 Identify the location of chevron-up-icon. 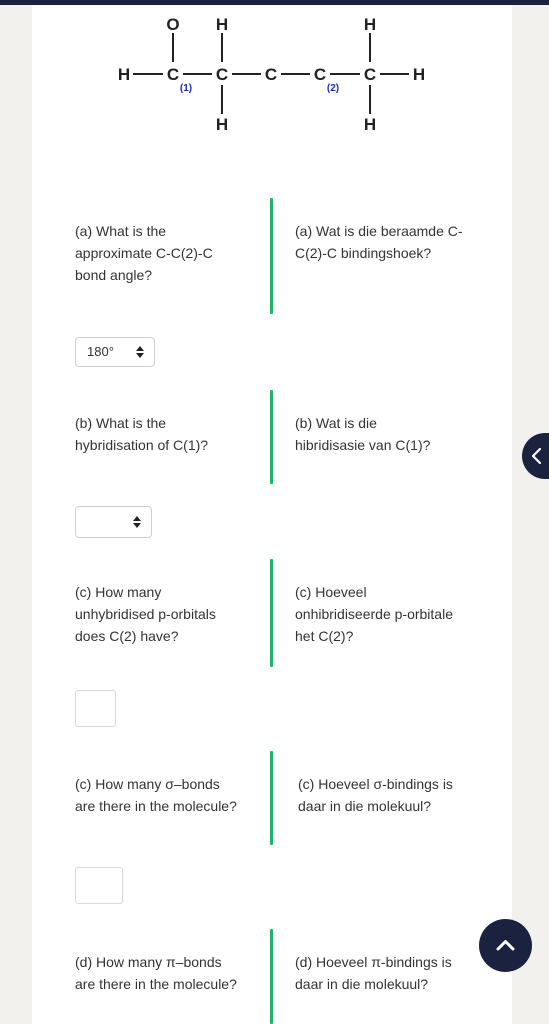
(505, 945).